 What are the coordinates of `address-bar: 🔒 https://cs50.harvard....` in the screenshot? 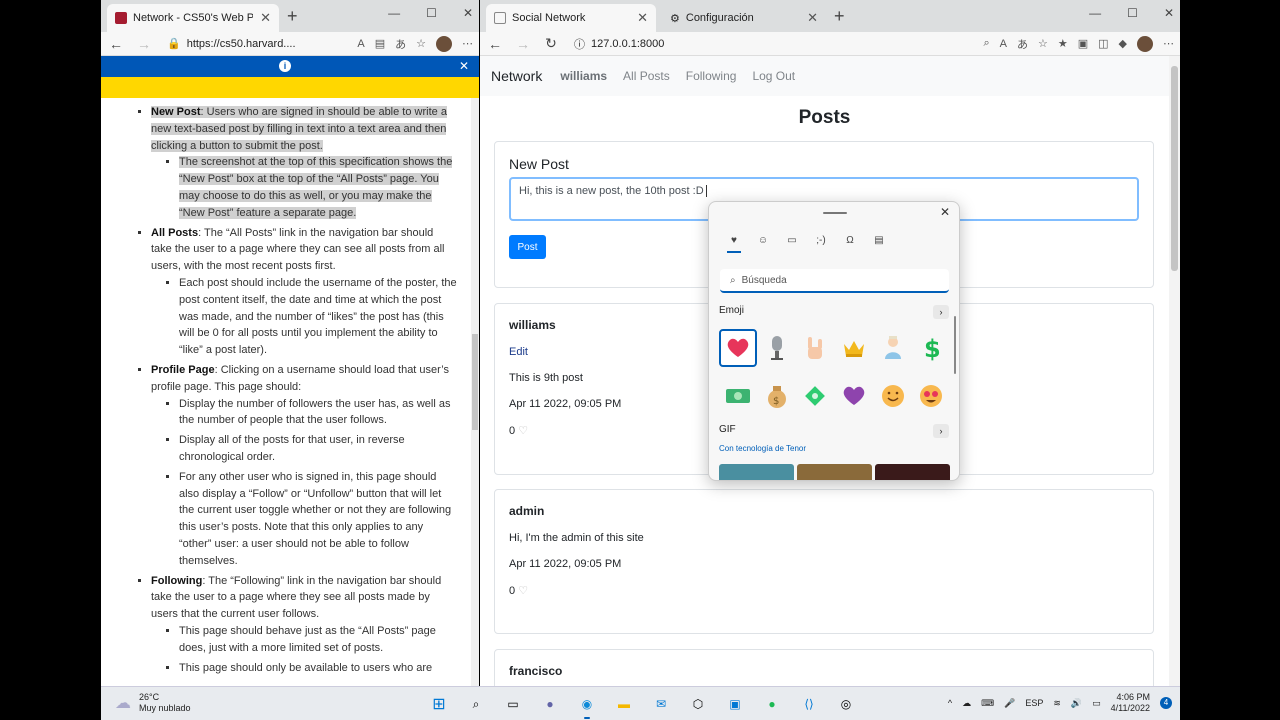 It's located at (255, 44).